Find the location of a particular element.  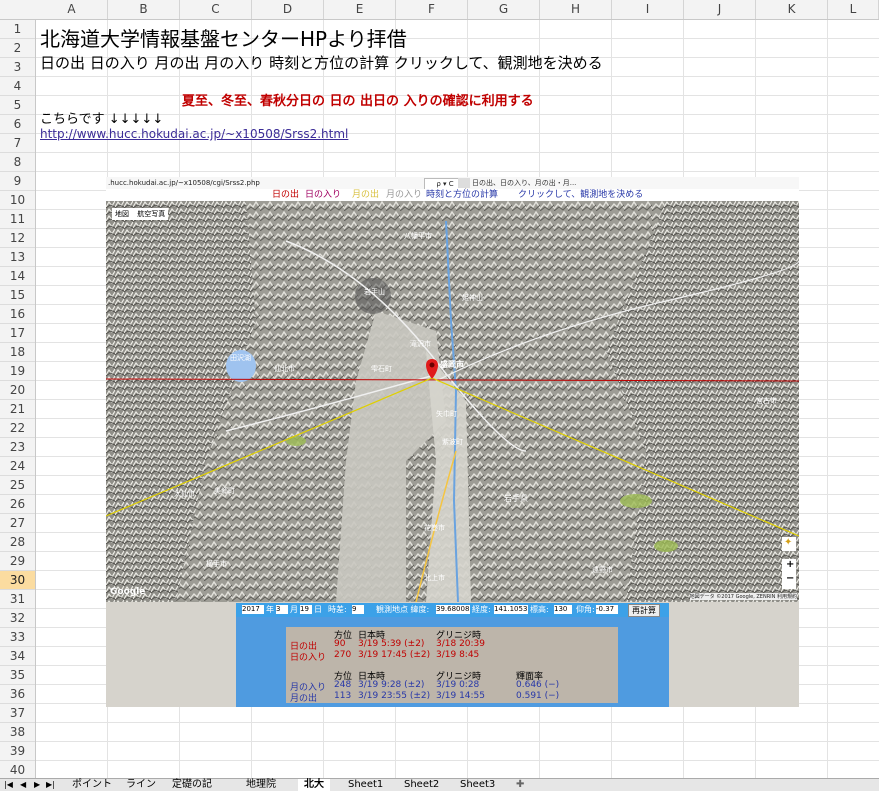

column-header-b: B is located at coordinates (144, 9).